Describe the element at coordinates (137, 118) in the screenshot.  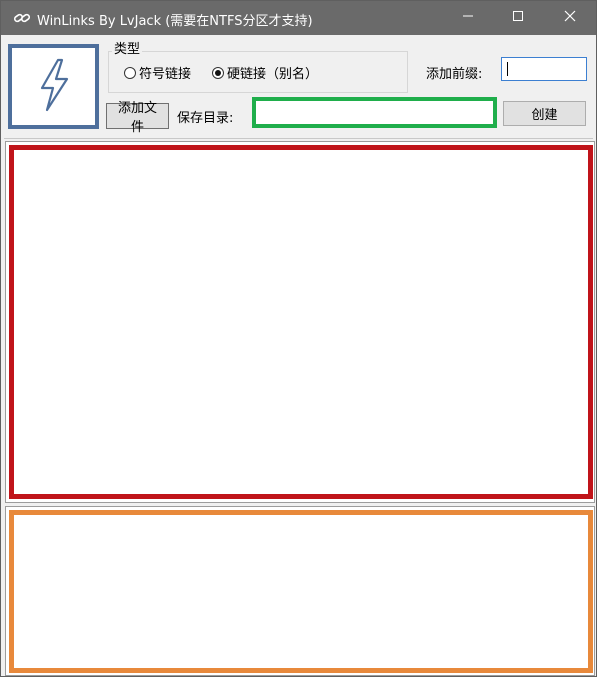
I see `add-file-button: 添加文件` at that location.